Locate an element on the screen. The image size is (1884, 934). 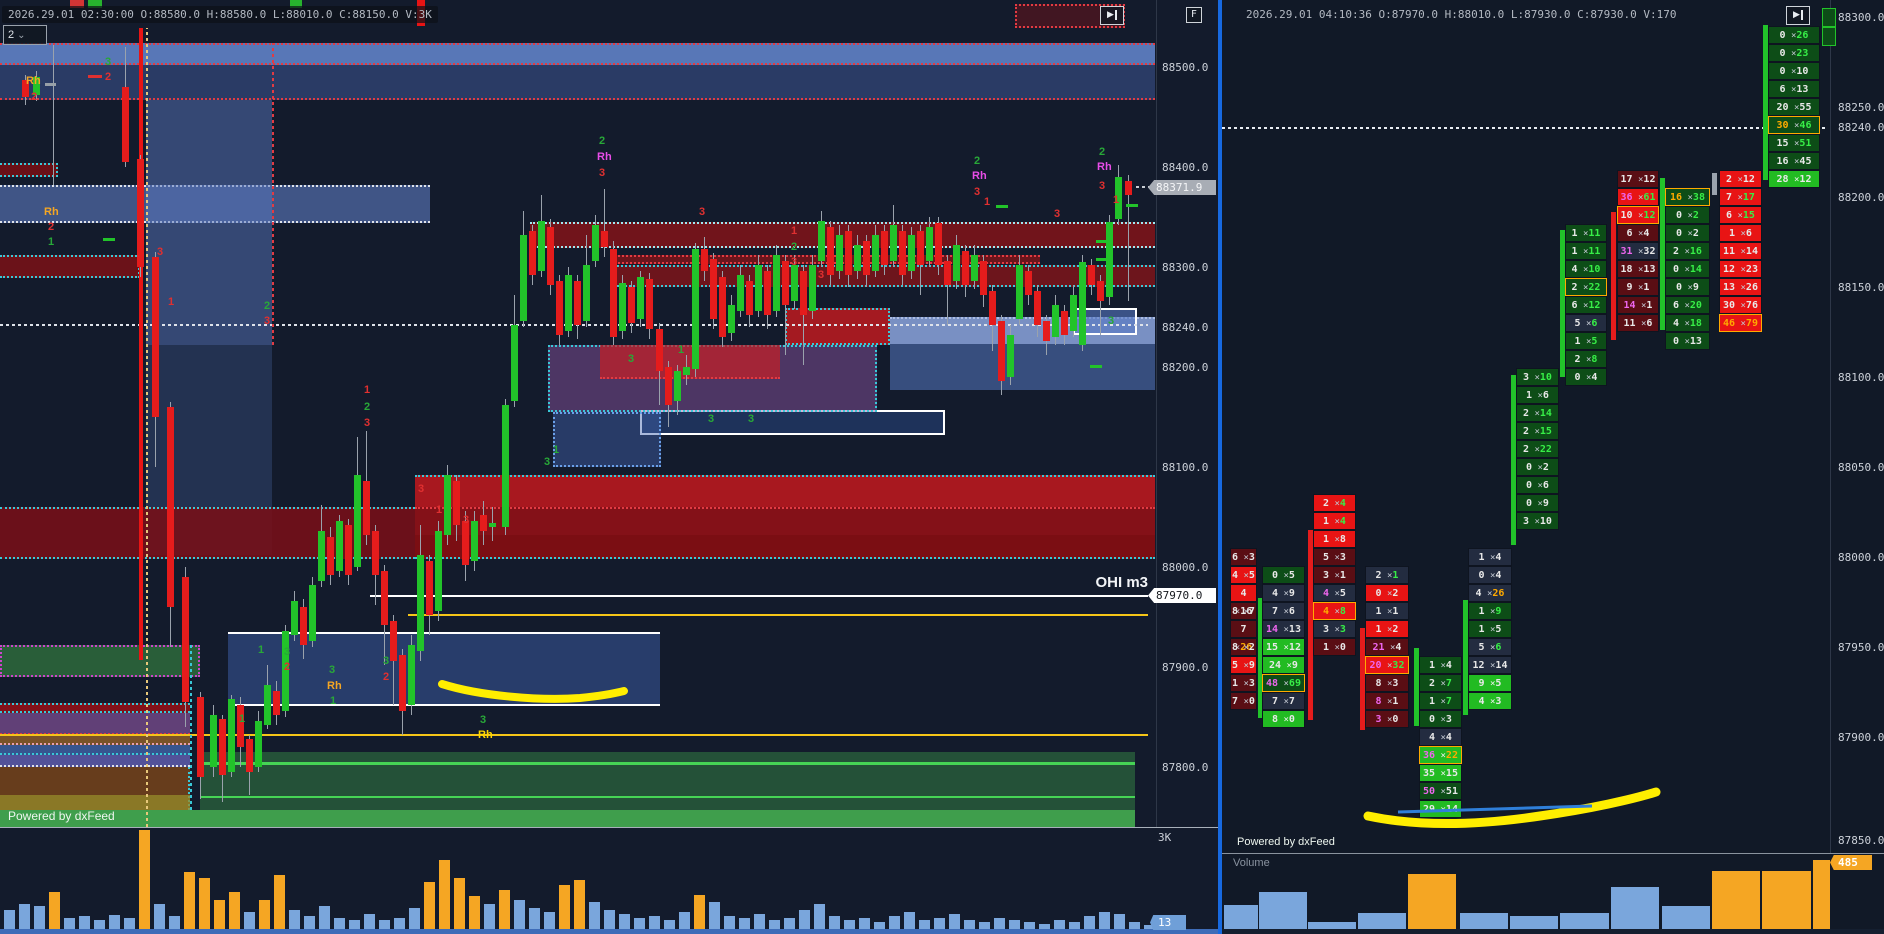
footprint-cell: 0 ×6 is located at coordinates (1537, 485).